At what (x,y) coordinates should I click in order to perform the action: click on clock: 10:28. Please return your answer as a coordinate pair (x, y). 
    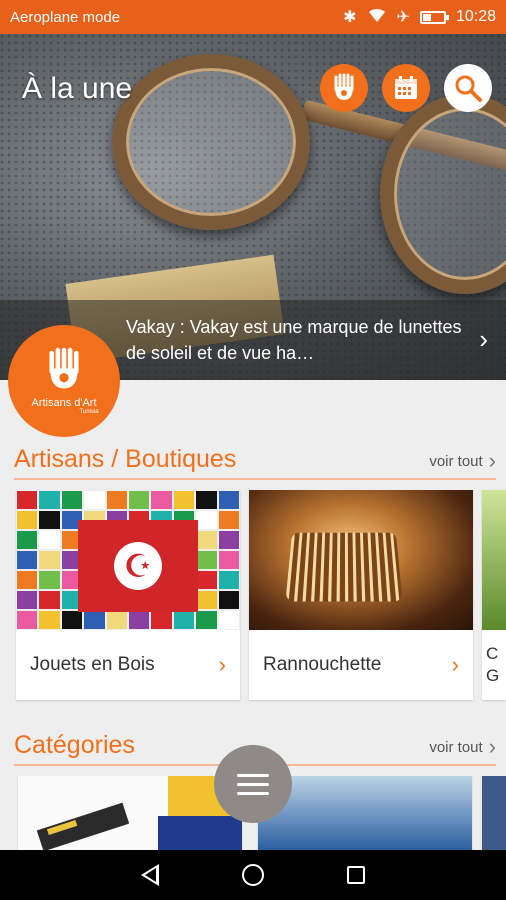
    Looking at the image, I should click on (475, 16).